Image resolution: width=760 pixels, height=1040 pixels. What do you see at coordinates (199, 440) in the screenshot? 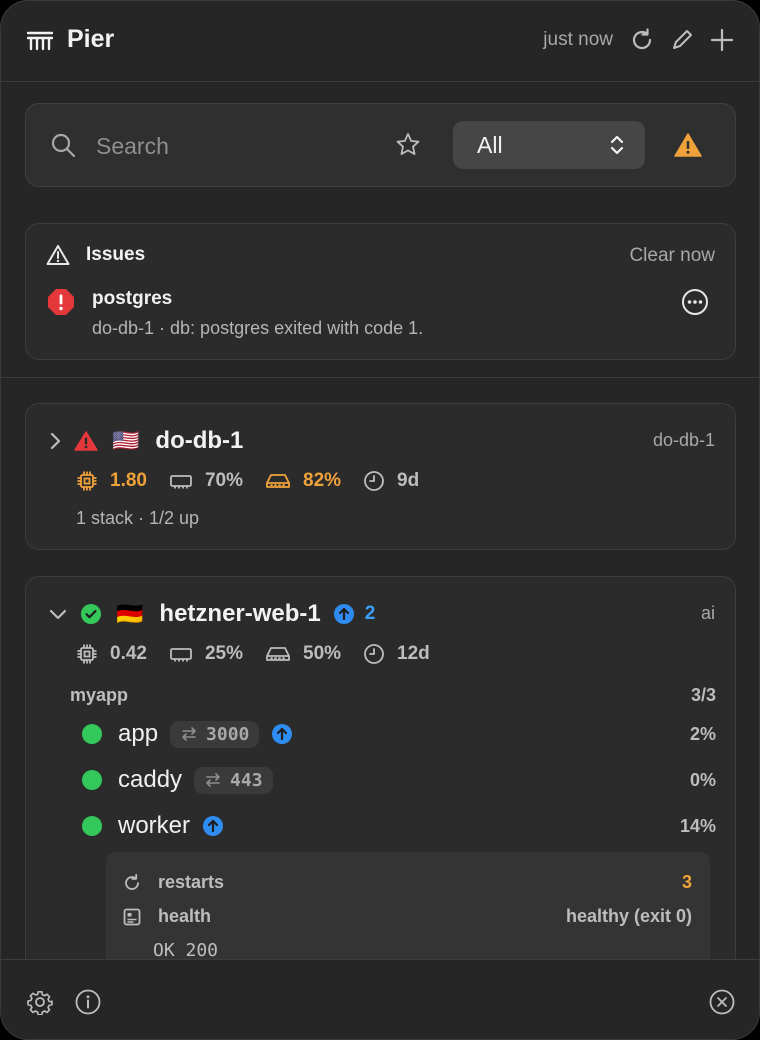
I see `server-name: do-db-1` at bounding box center [199, 440].